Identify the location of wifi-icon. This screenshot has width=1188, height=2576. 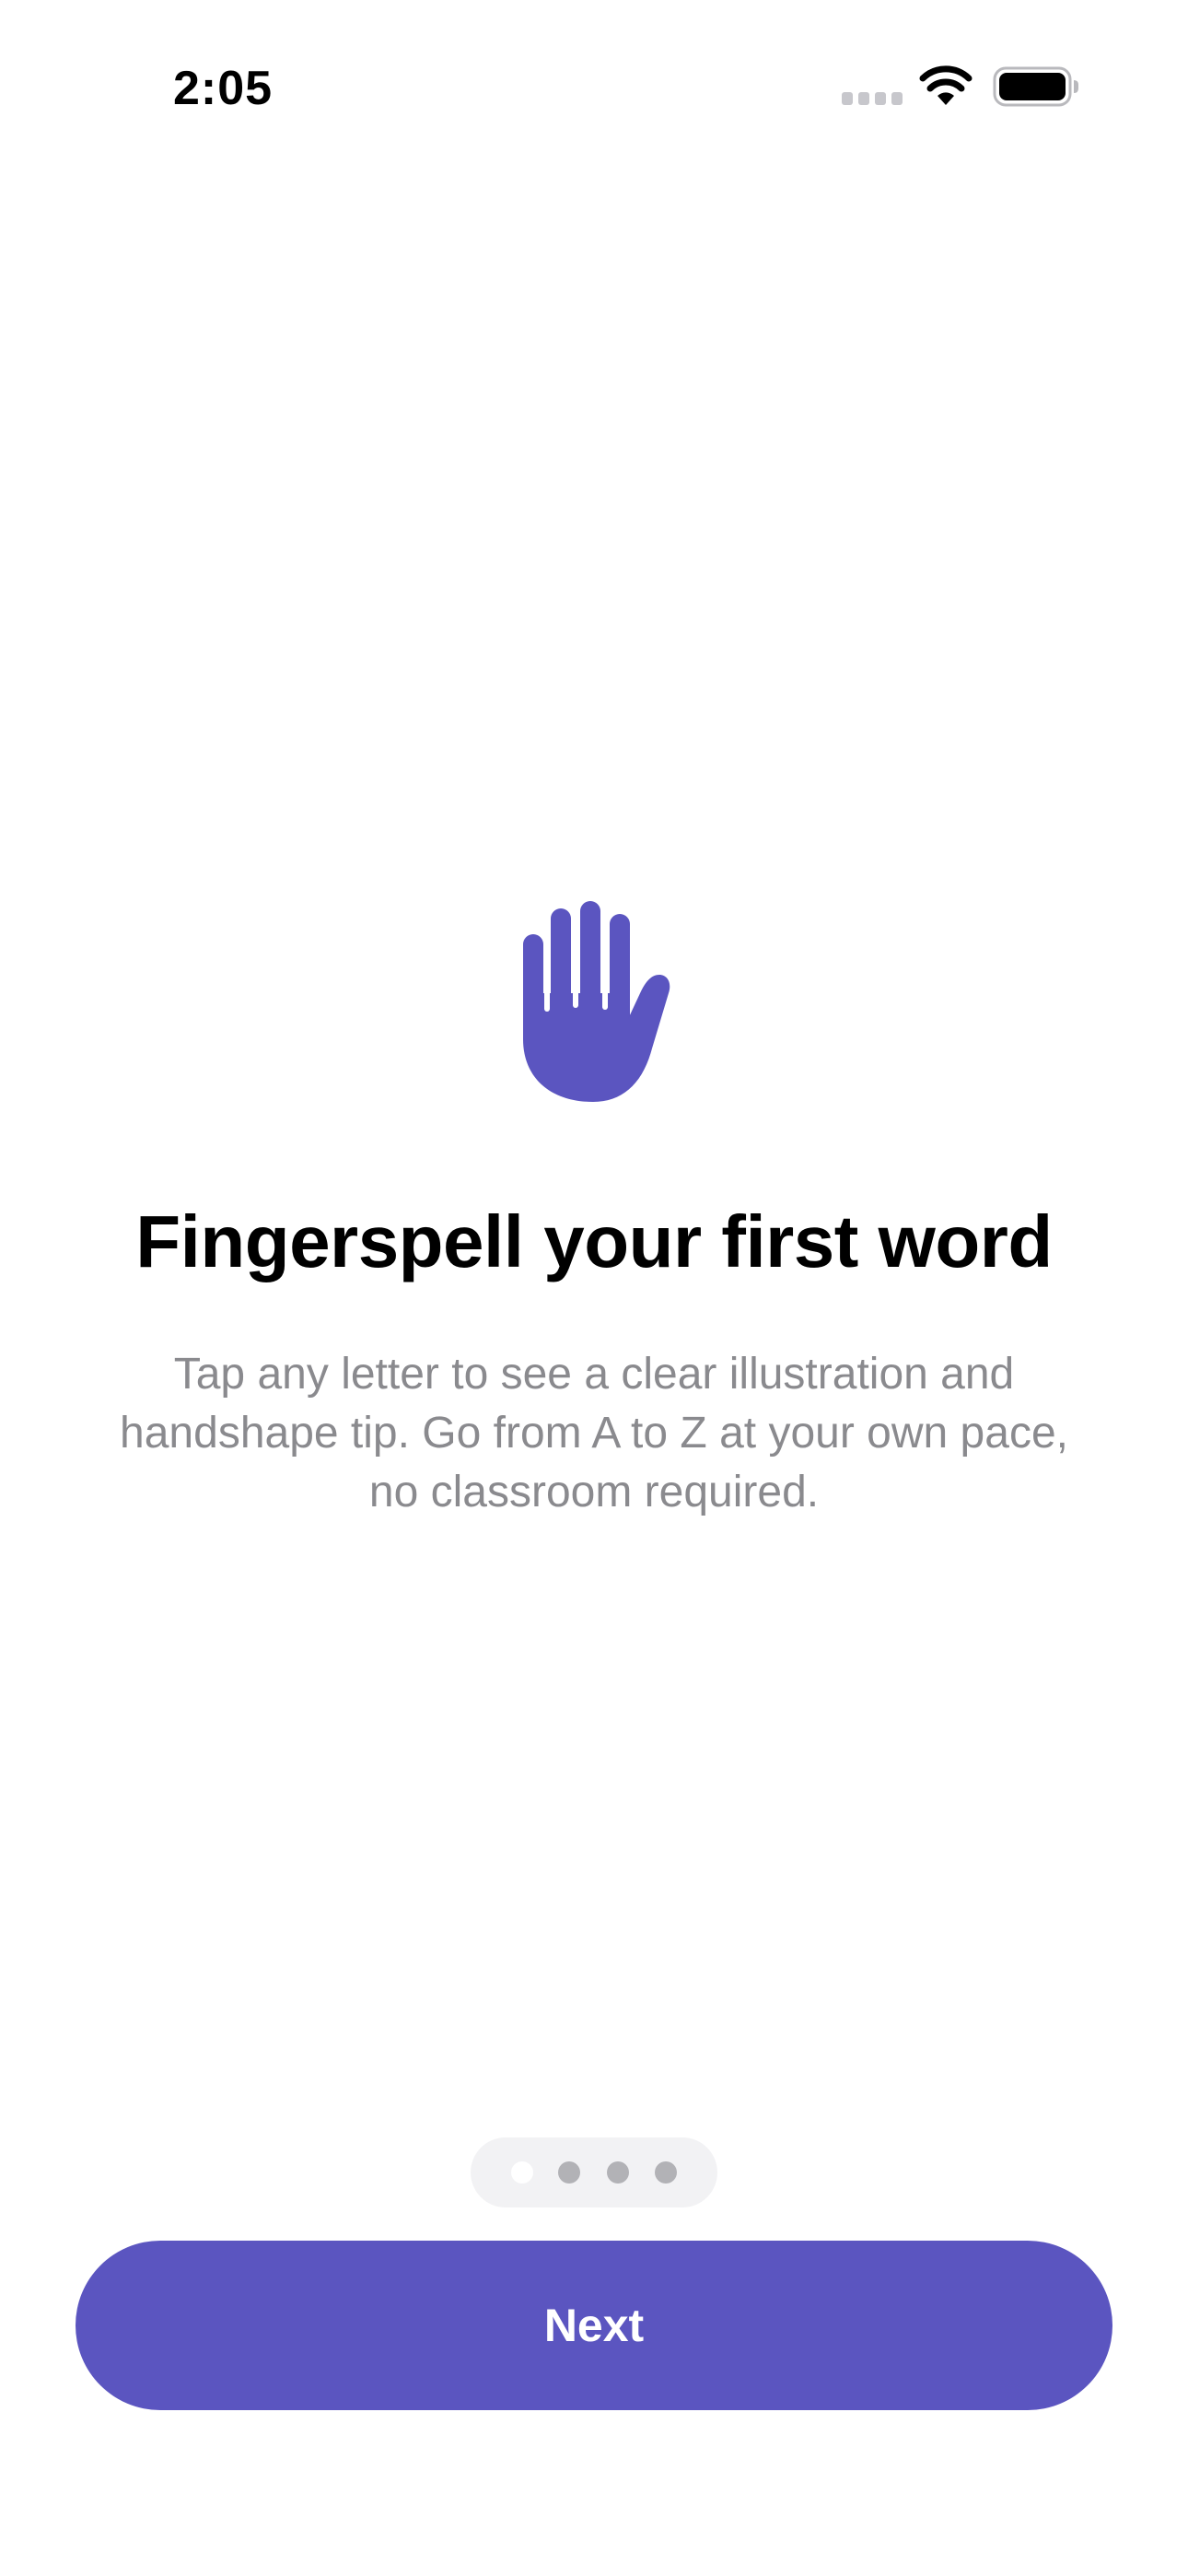
(946, 85).